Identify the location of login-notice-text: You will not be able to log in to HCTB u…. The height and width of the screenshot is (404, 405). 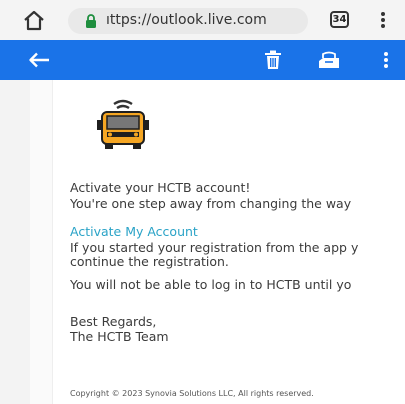
(211, 284).